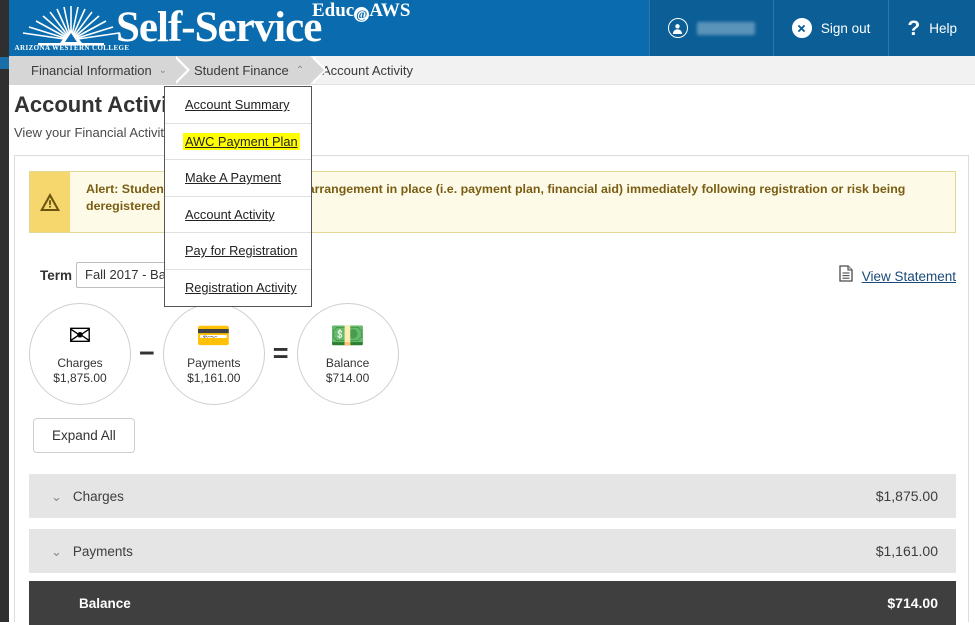 This screenshot has height=625, width=975. I want to click on menu-item-make-a-payment: Make A Payment, so click(238, 178).